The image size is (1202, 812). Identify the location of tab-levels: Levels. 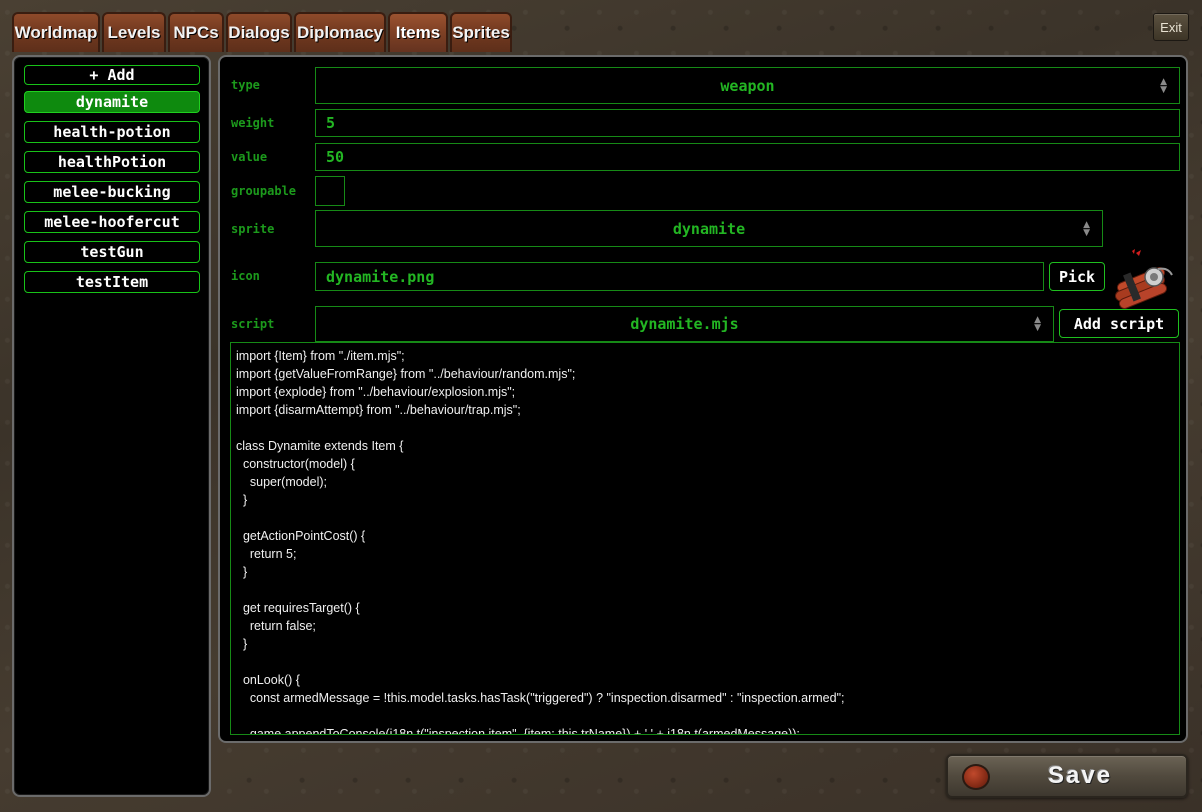
(134, 32).